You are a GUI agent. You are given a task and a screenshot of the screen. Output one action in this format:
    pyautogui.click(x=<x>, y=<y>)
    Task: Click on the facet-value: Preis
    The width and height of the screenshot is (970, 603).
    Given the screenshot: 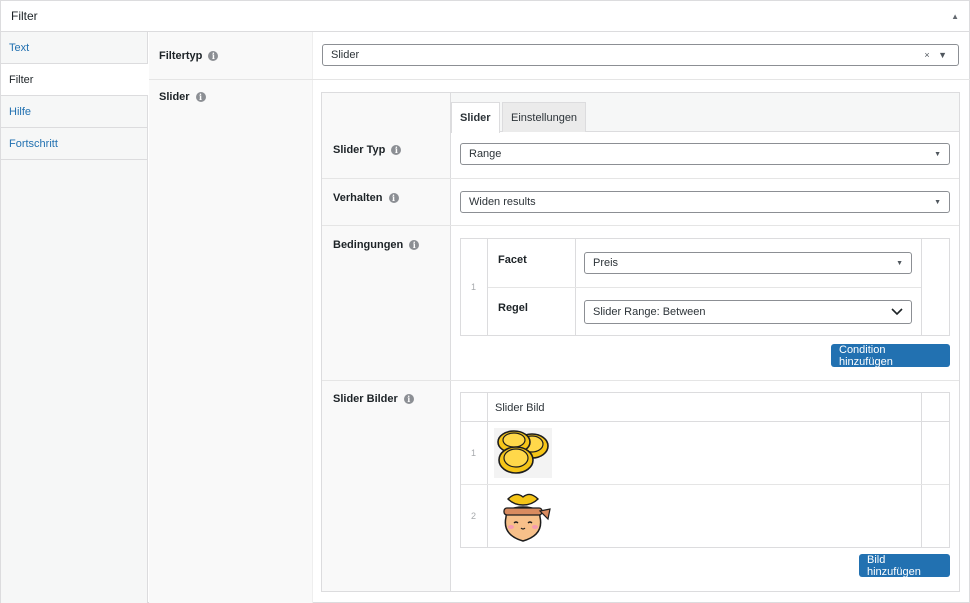 What is the action you would take?
    pyautogui.click(x=606, y=263)
    